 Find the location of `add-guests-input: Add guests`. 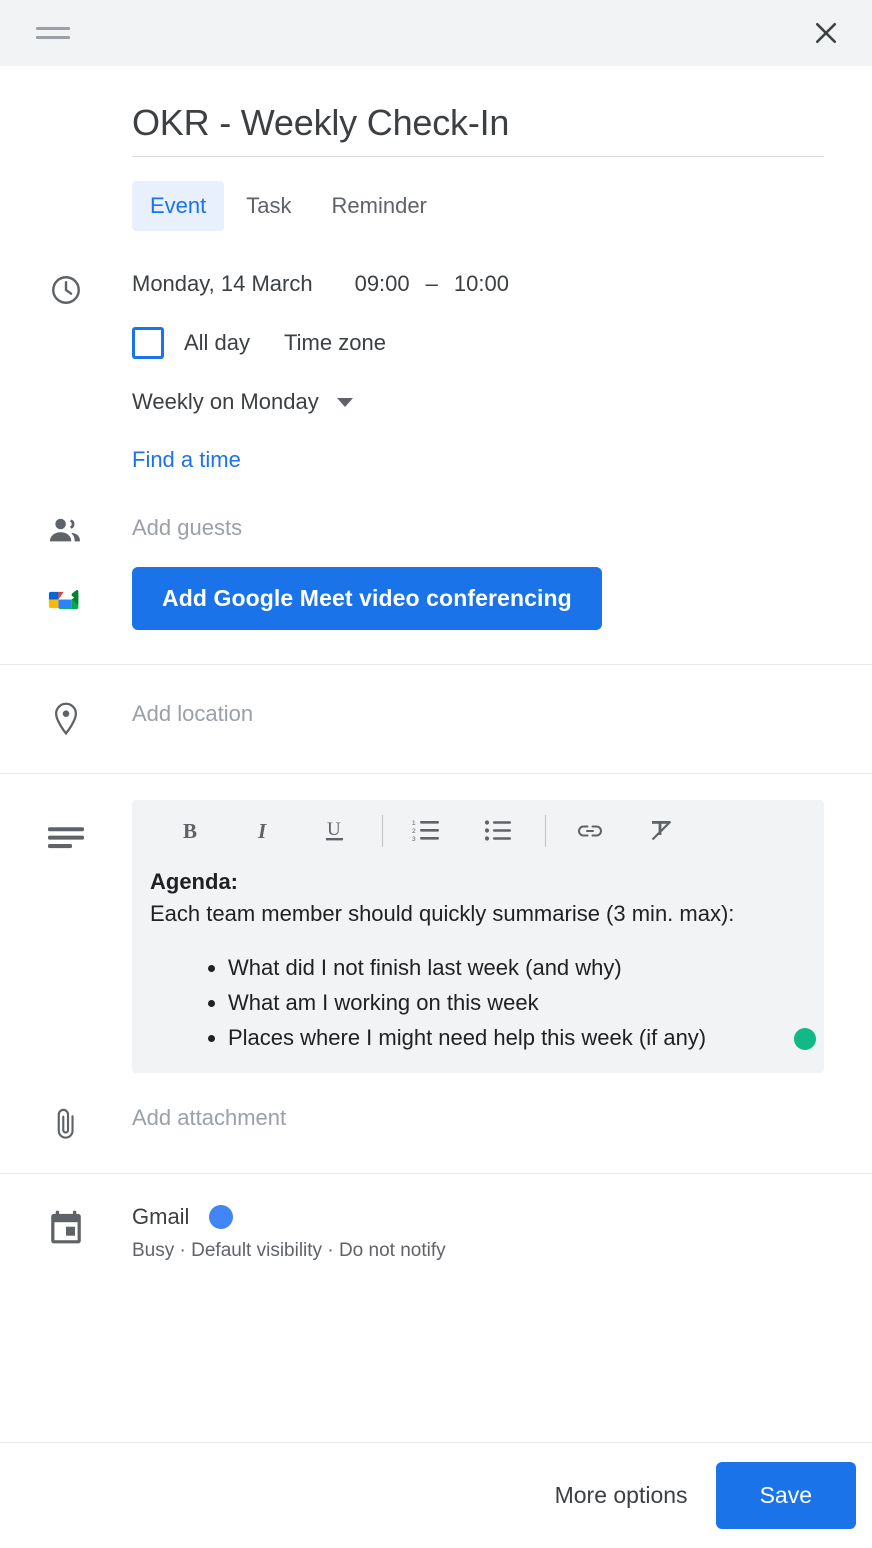

add-guests-input: Add guests is located at coordinates (478, 527).